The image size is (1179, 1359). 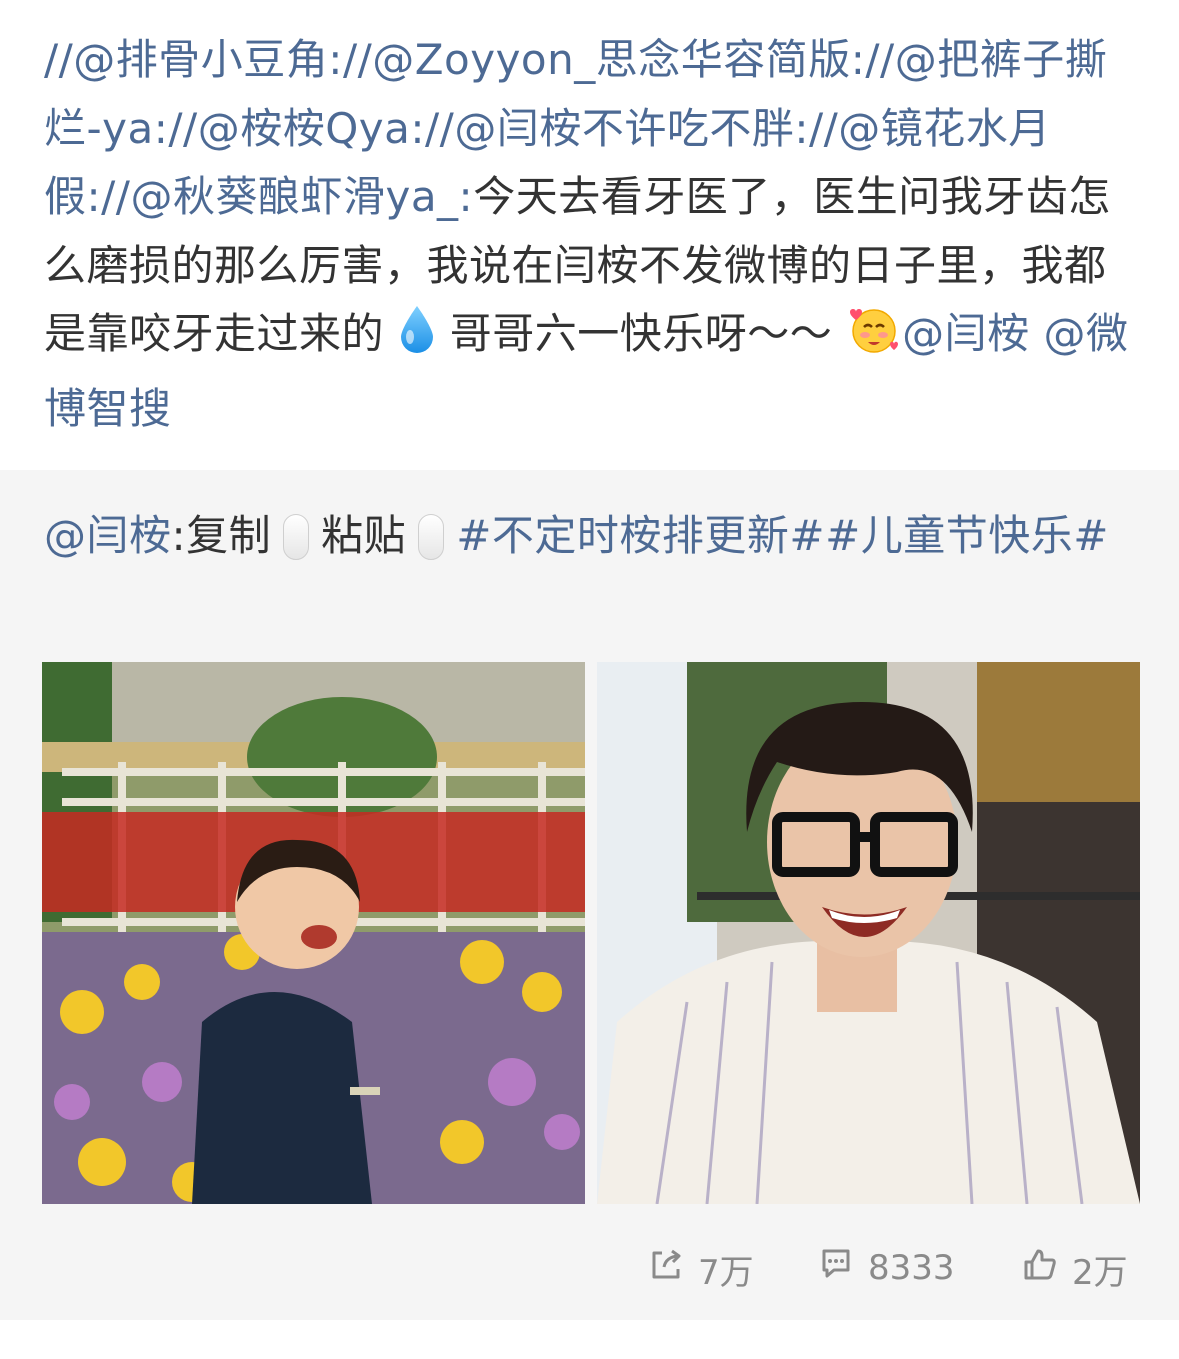 What do you see at coordinates (1100, 1273) in the screenshot?
I see `like-count: 2万` at bounding box center [1100, 1273].